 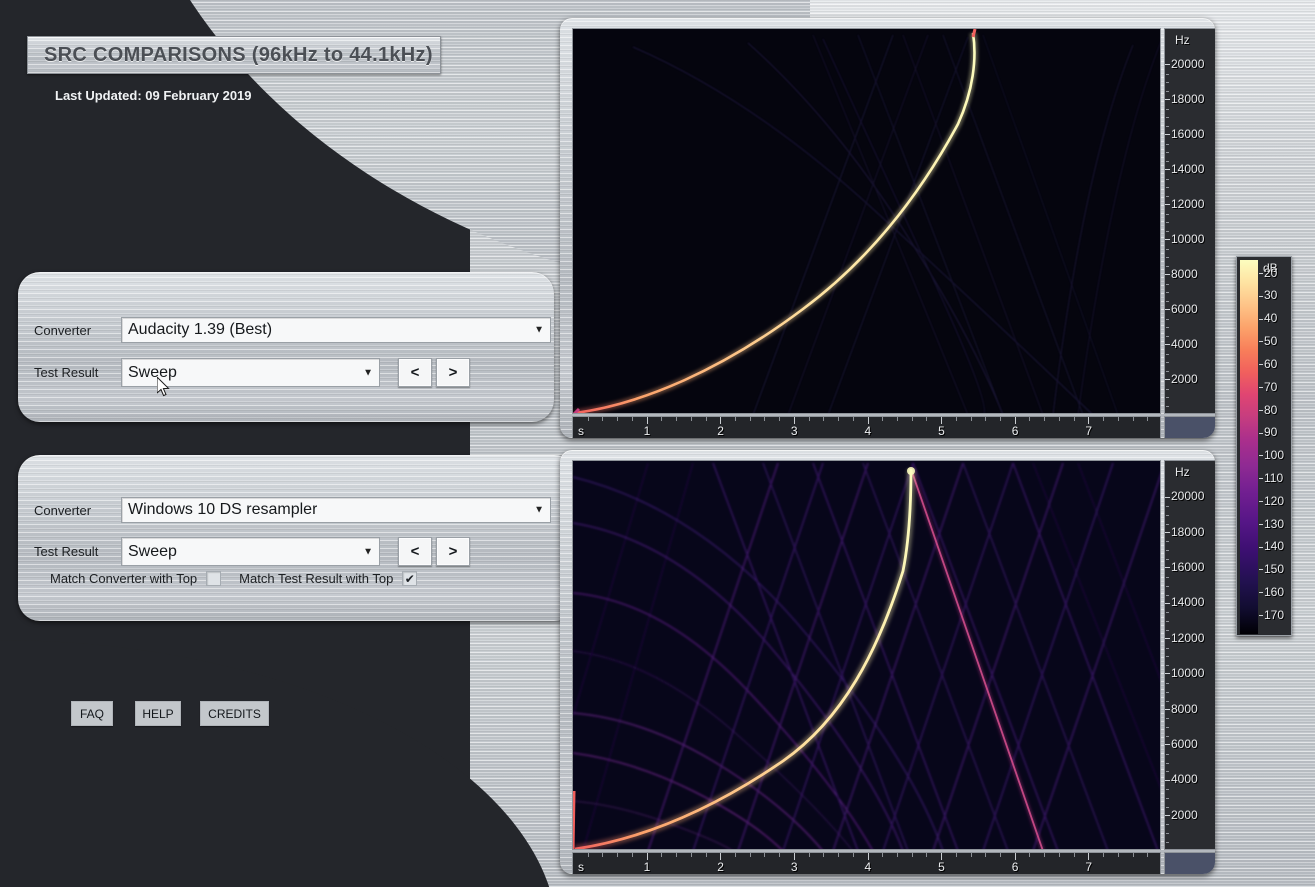 I want to click on freq-tick-label: 8000, so click(x=1181, y=709).